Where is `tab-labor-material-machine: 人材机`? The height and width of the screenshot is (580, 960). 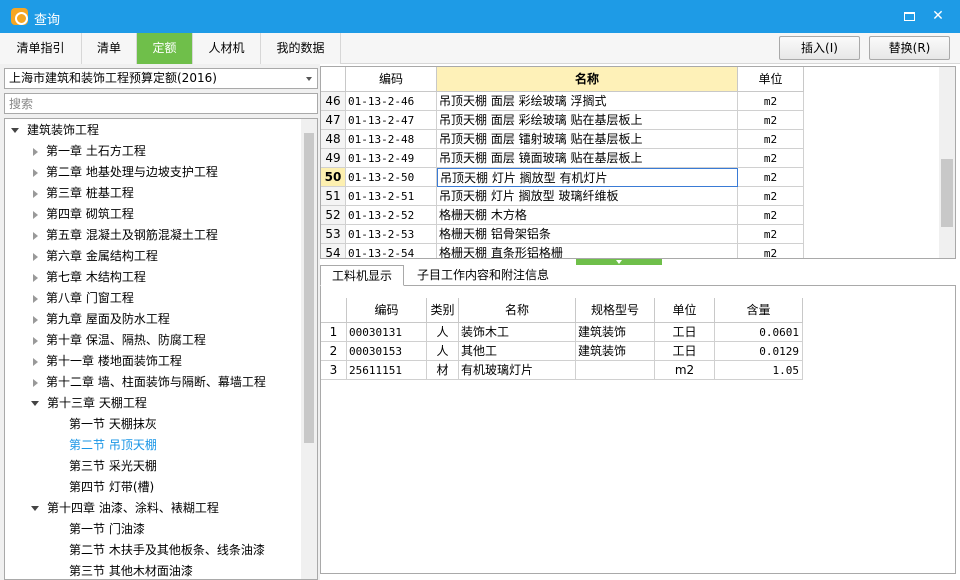 tab-labor-material-machine: 人材机 is located at coordinates (227, 48).